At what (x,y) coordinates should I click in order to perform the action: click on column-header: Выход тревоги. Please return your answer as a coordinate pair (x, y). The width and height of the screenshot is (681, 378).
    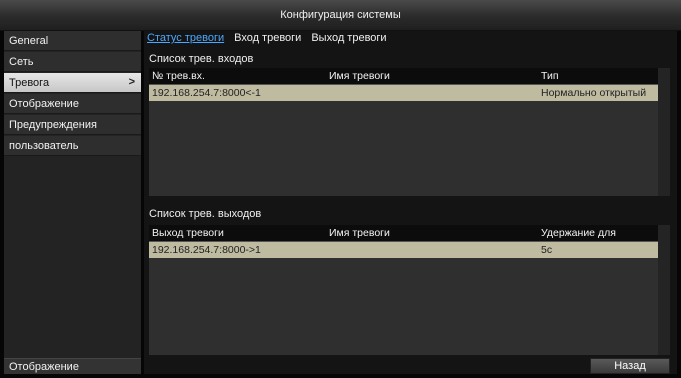
    Looking at the image, I should click on (188, 233).